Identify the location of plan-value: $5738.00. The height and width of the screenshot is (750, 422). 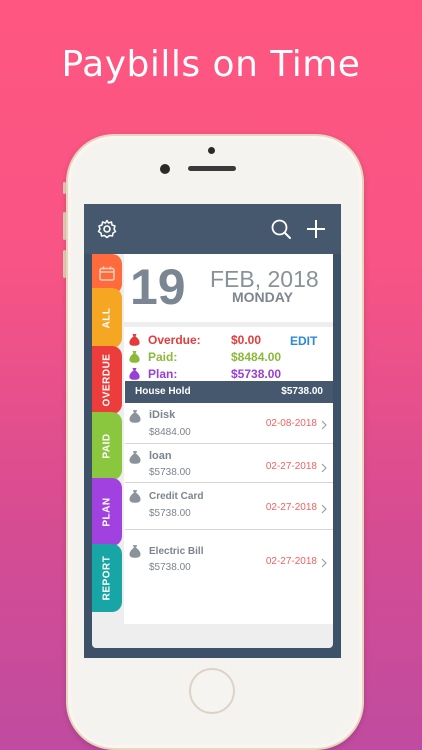
(256, 374).